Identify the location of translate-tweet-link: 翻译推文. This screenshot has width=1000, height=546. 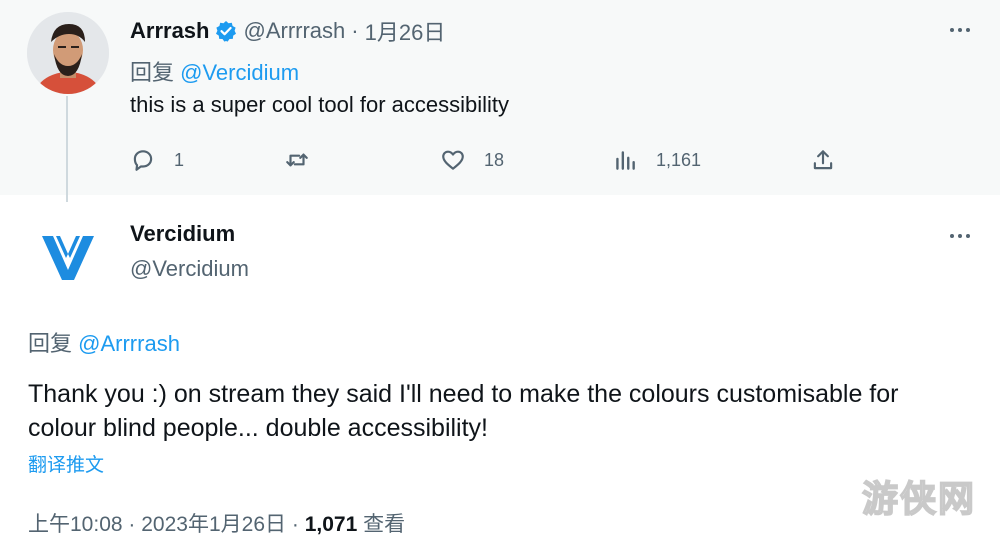
(66, 463).